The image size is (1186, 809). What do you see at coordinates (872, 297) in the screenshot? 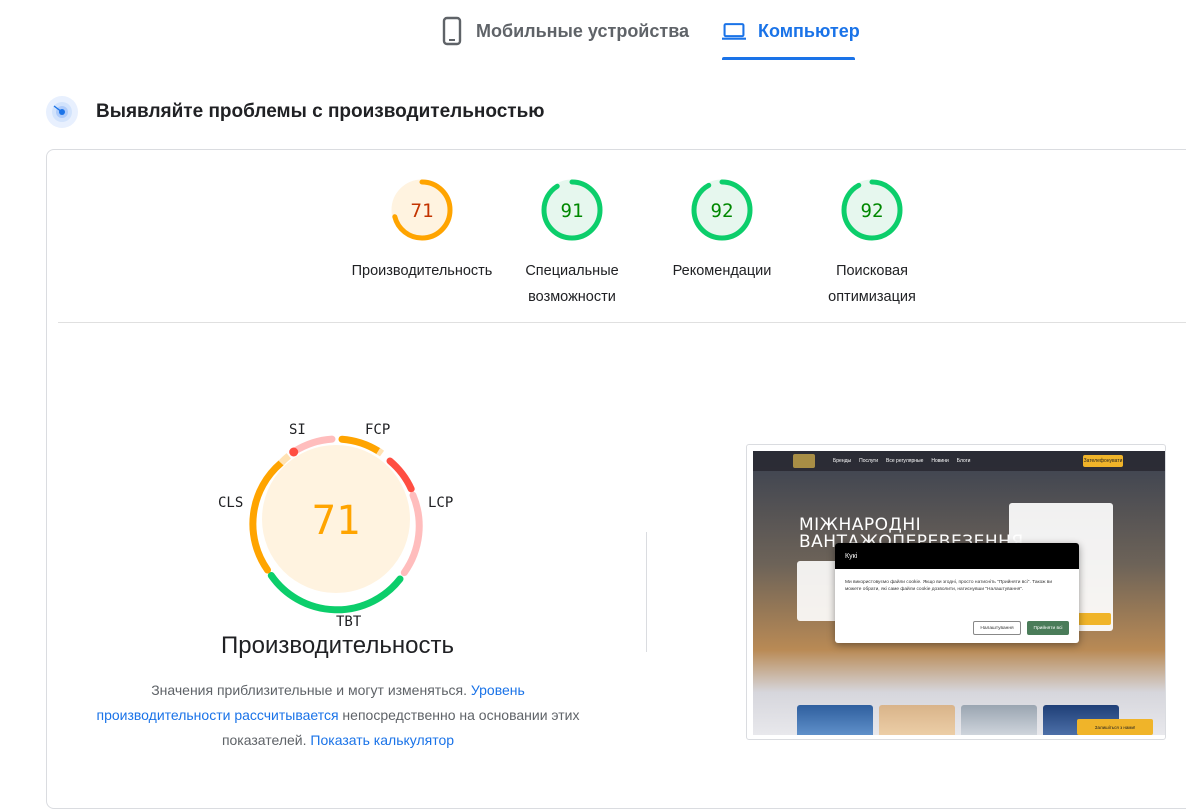
I see `gauge-label-line: оптимизация` at bounding box center [872, 297].